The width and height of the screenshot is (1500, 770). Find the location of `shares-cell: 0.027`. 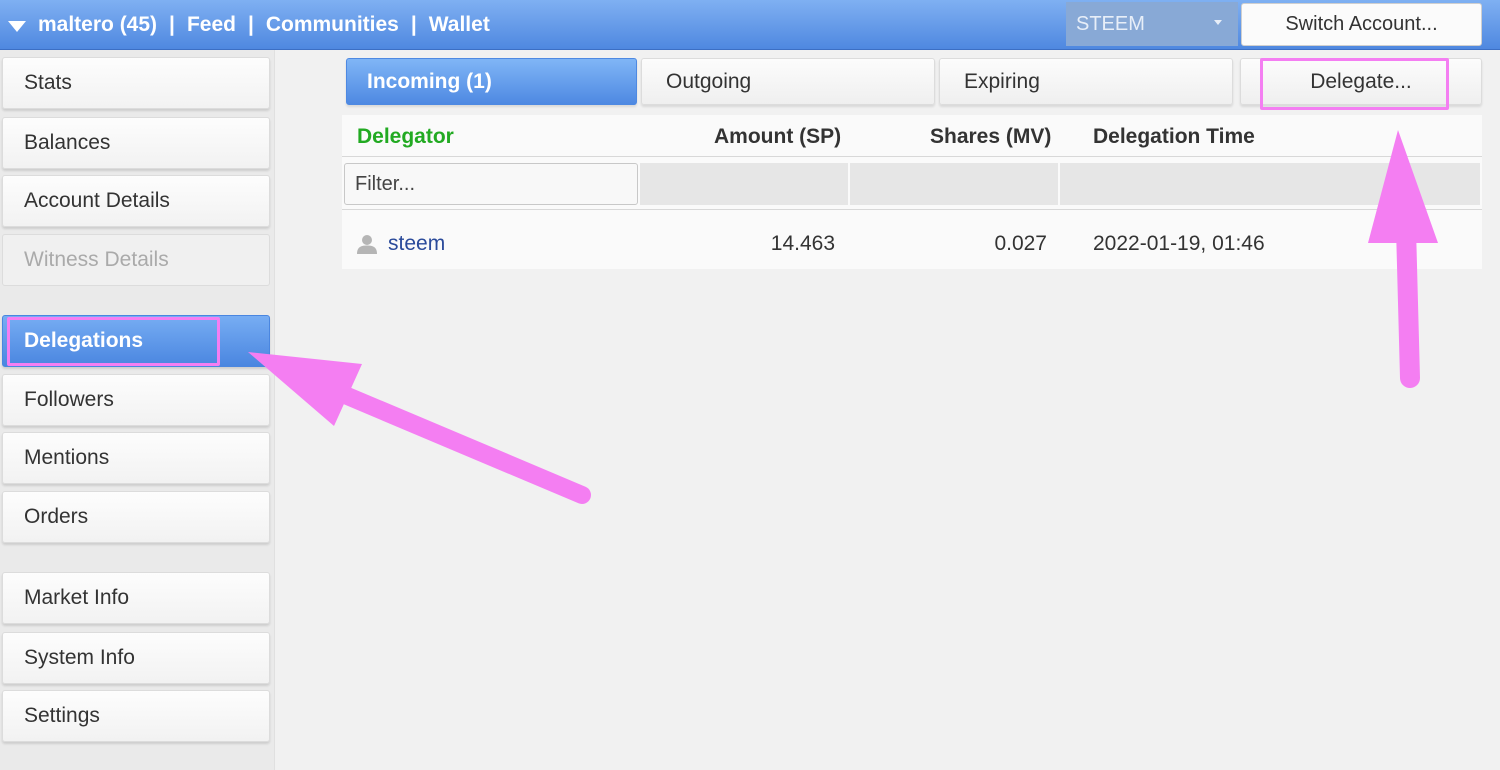

shares-cell: 0.027 is located at coordinates (1020, 243).